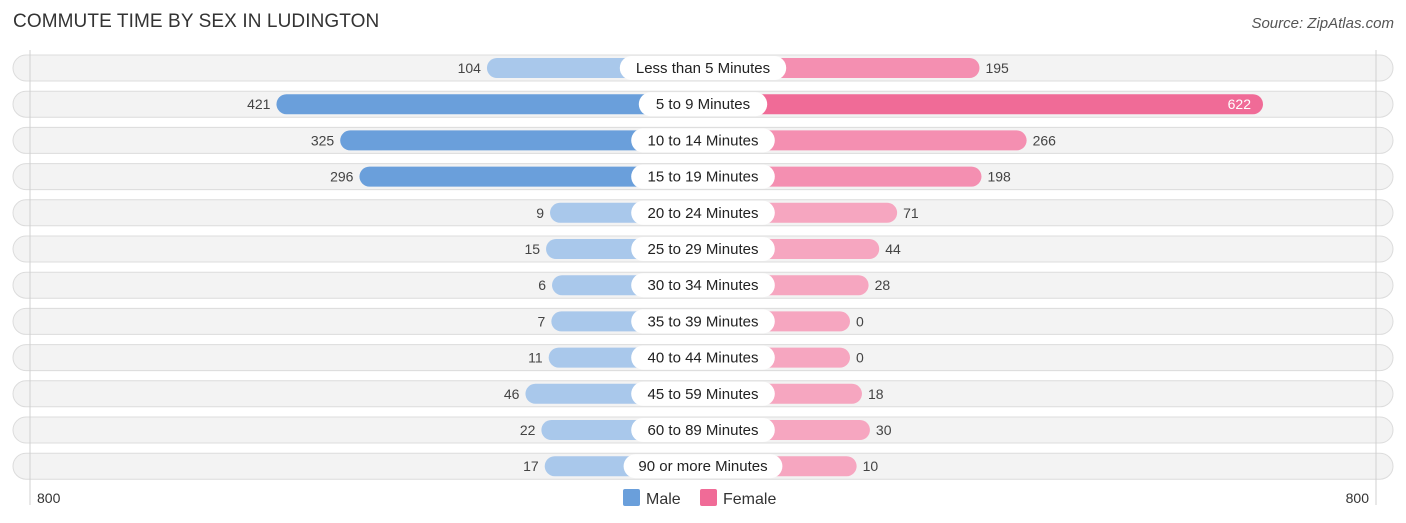  I want to click on category-label: 45 to 59 Minutes, so click(703, 394).